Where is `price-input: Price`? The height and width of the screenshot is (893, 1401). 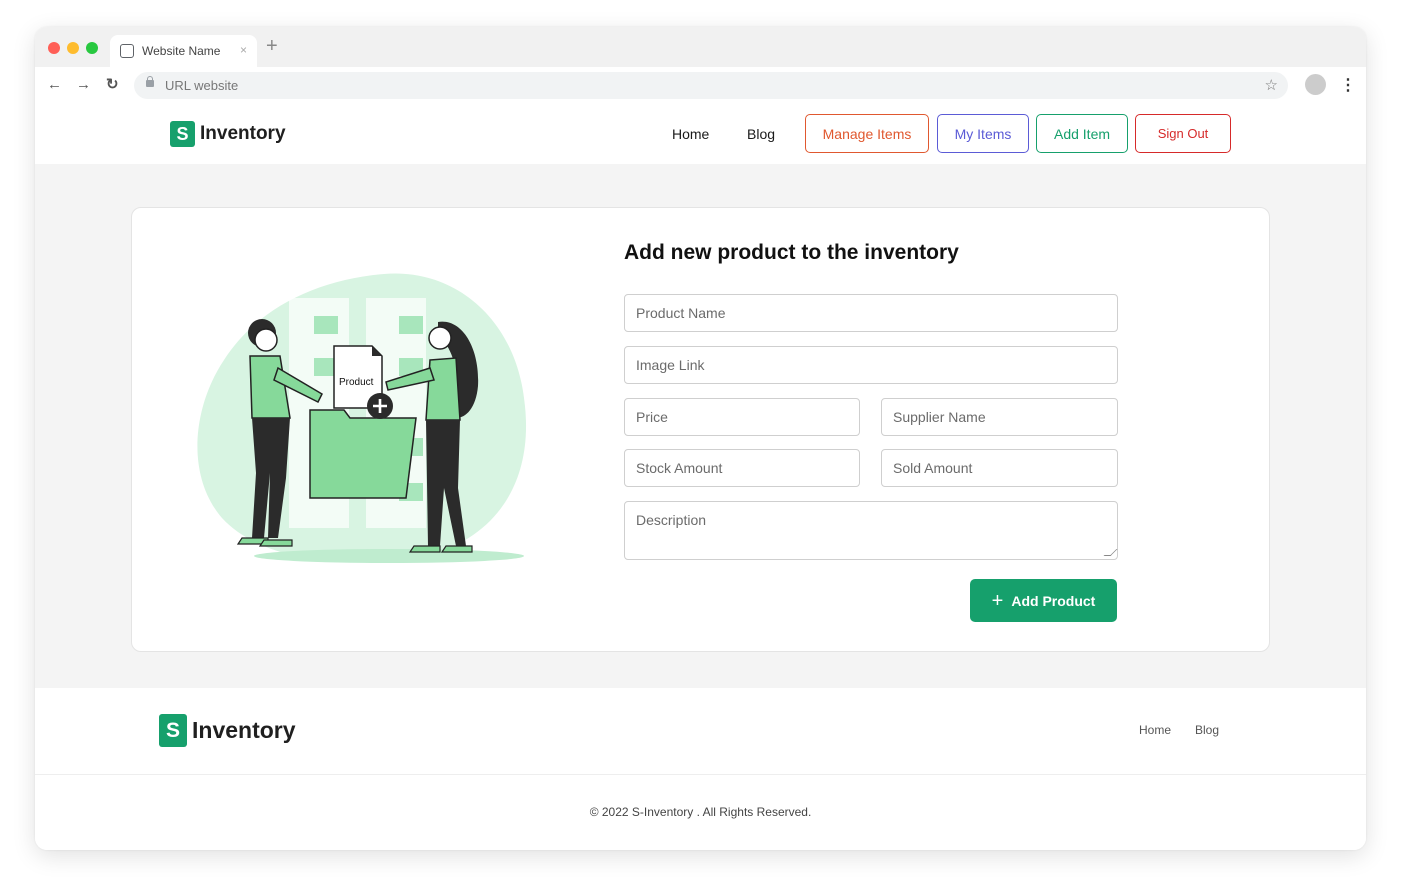
price-input: Price is located at coordinates (742, 417).